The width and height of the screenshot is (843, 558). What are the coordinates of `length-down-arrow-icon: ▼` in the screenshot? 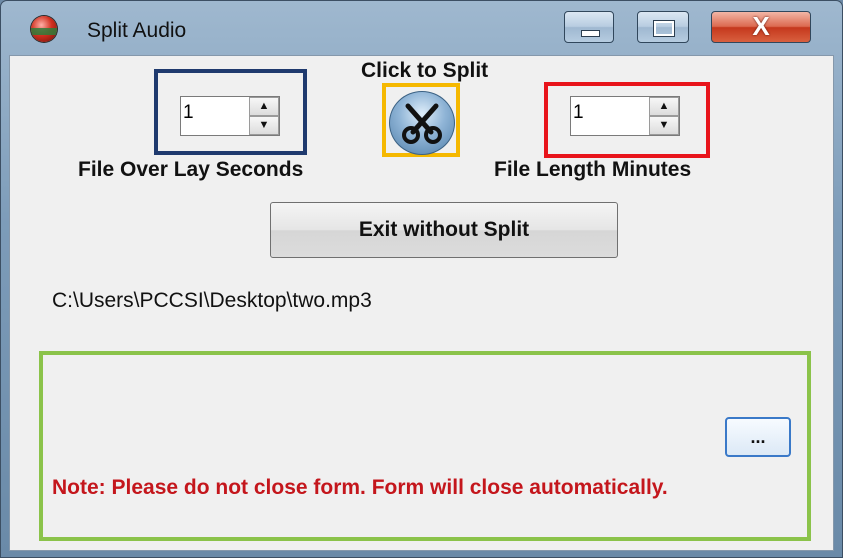 It's located at (664, 125).